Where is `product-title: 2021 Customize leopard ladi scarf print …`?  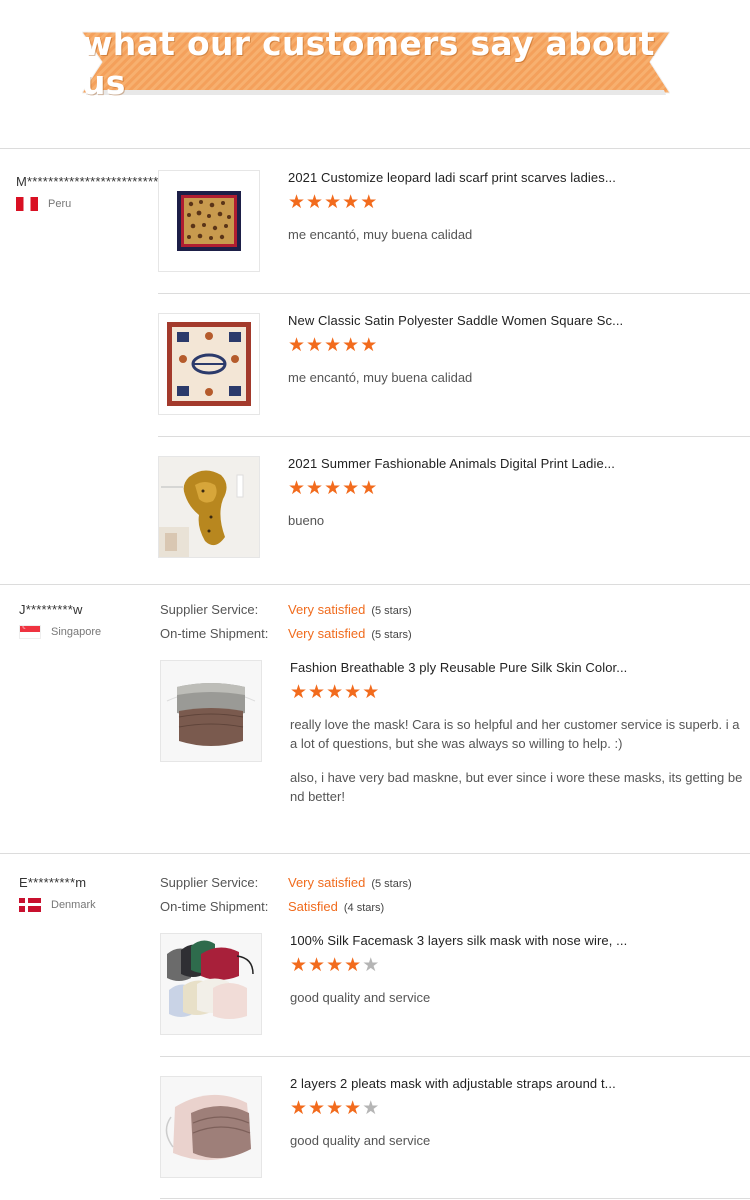
product-title: 2021 Customize leopard ladi scarf print … is located at coordinates (519, 177).